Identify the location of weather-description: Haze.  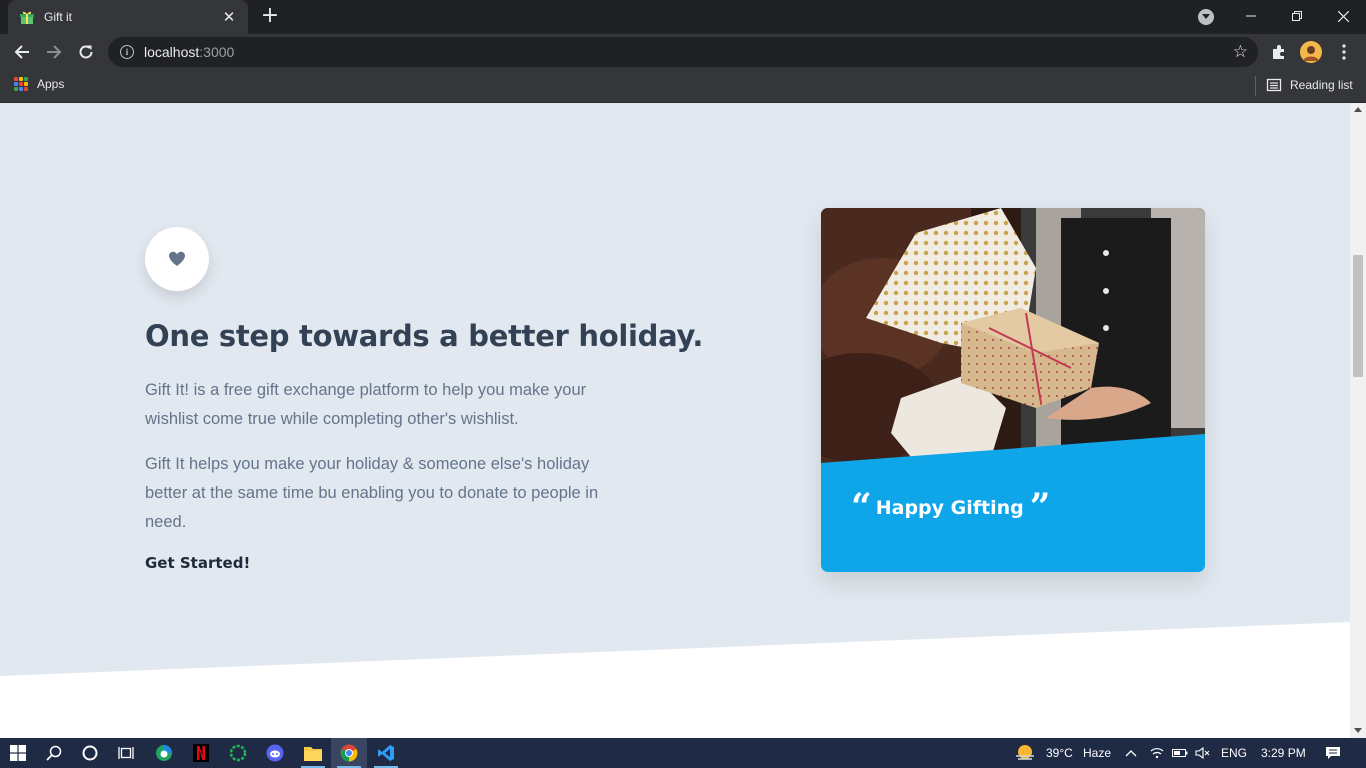
(1097, 753).